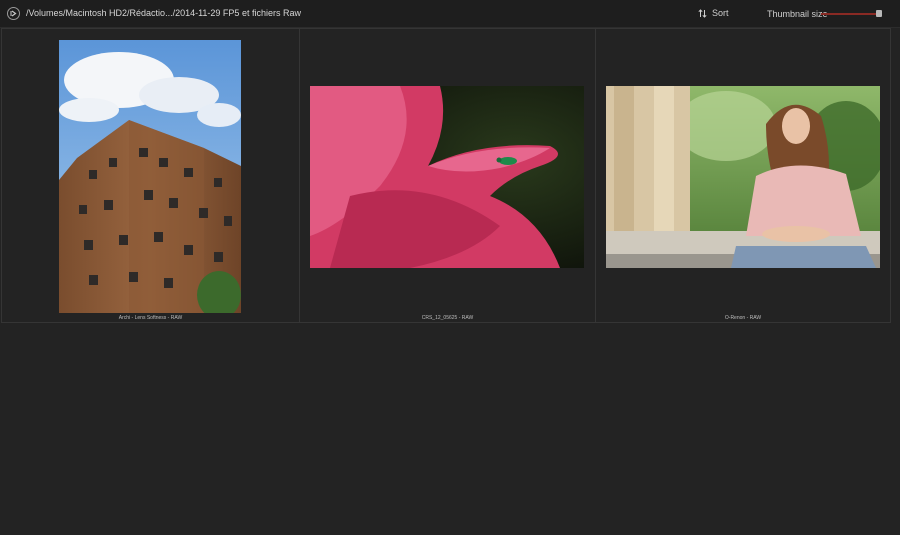  I want to click on thumbnail-size-slider, so click(853, 14).